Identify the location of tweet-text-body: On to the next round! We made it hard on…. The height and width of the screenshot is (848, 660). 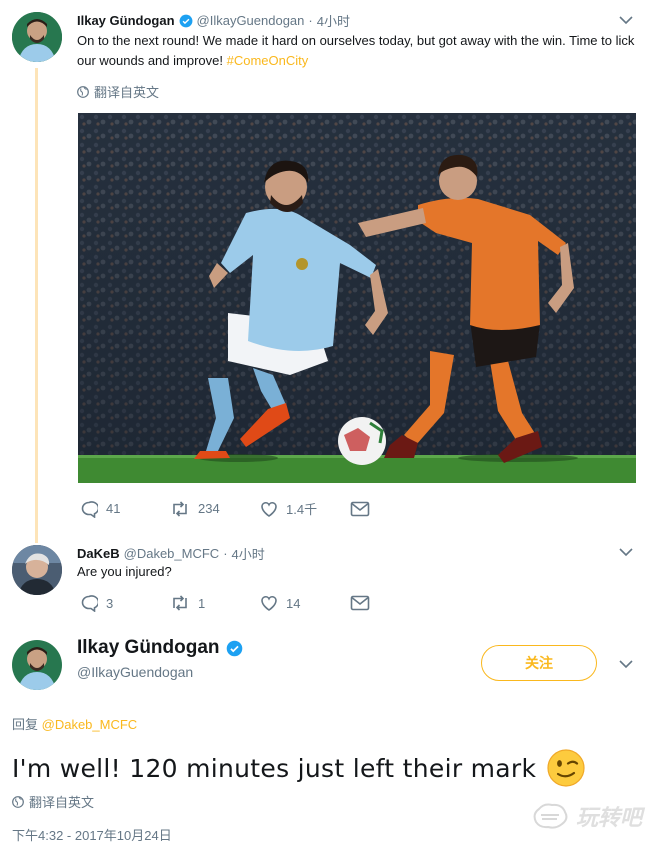
(356, 50).